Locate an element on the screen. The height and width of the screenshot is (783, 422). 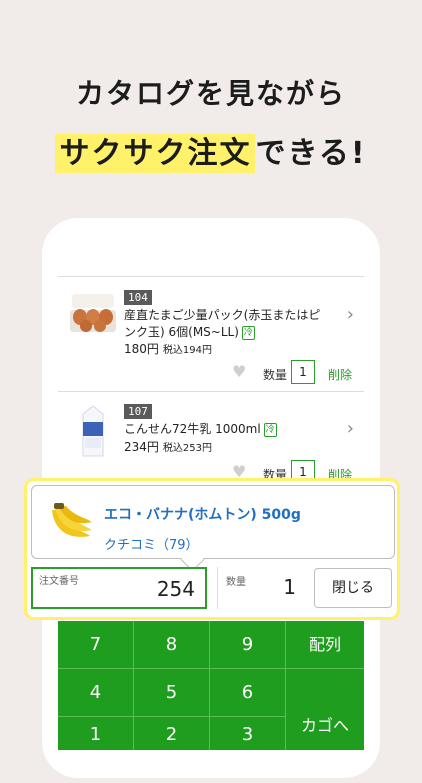
delete-button: 削除 is located at coordinates (340, 374).